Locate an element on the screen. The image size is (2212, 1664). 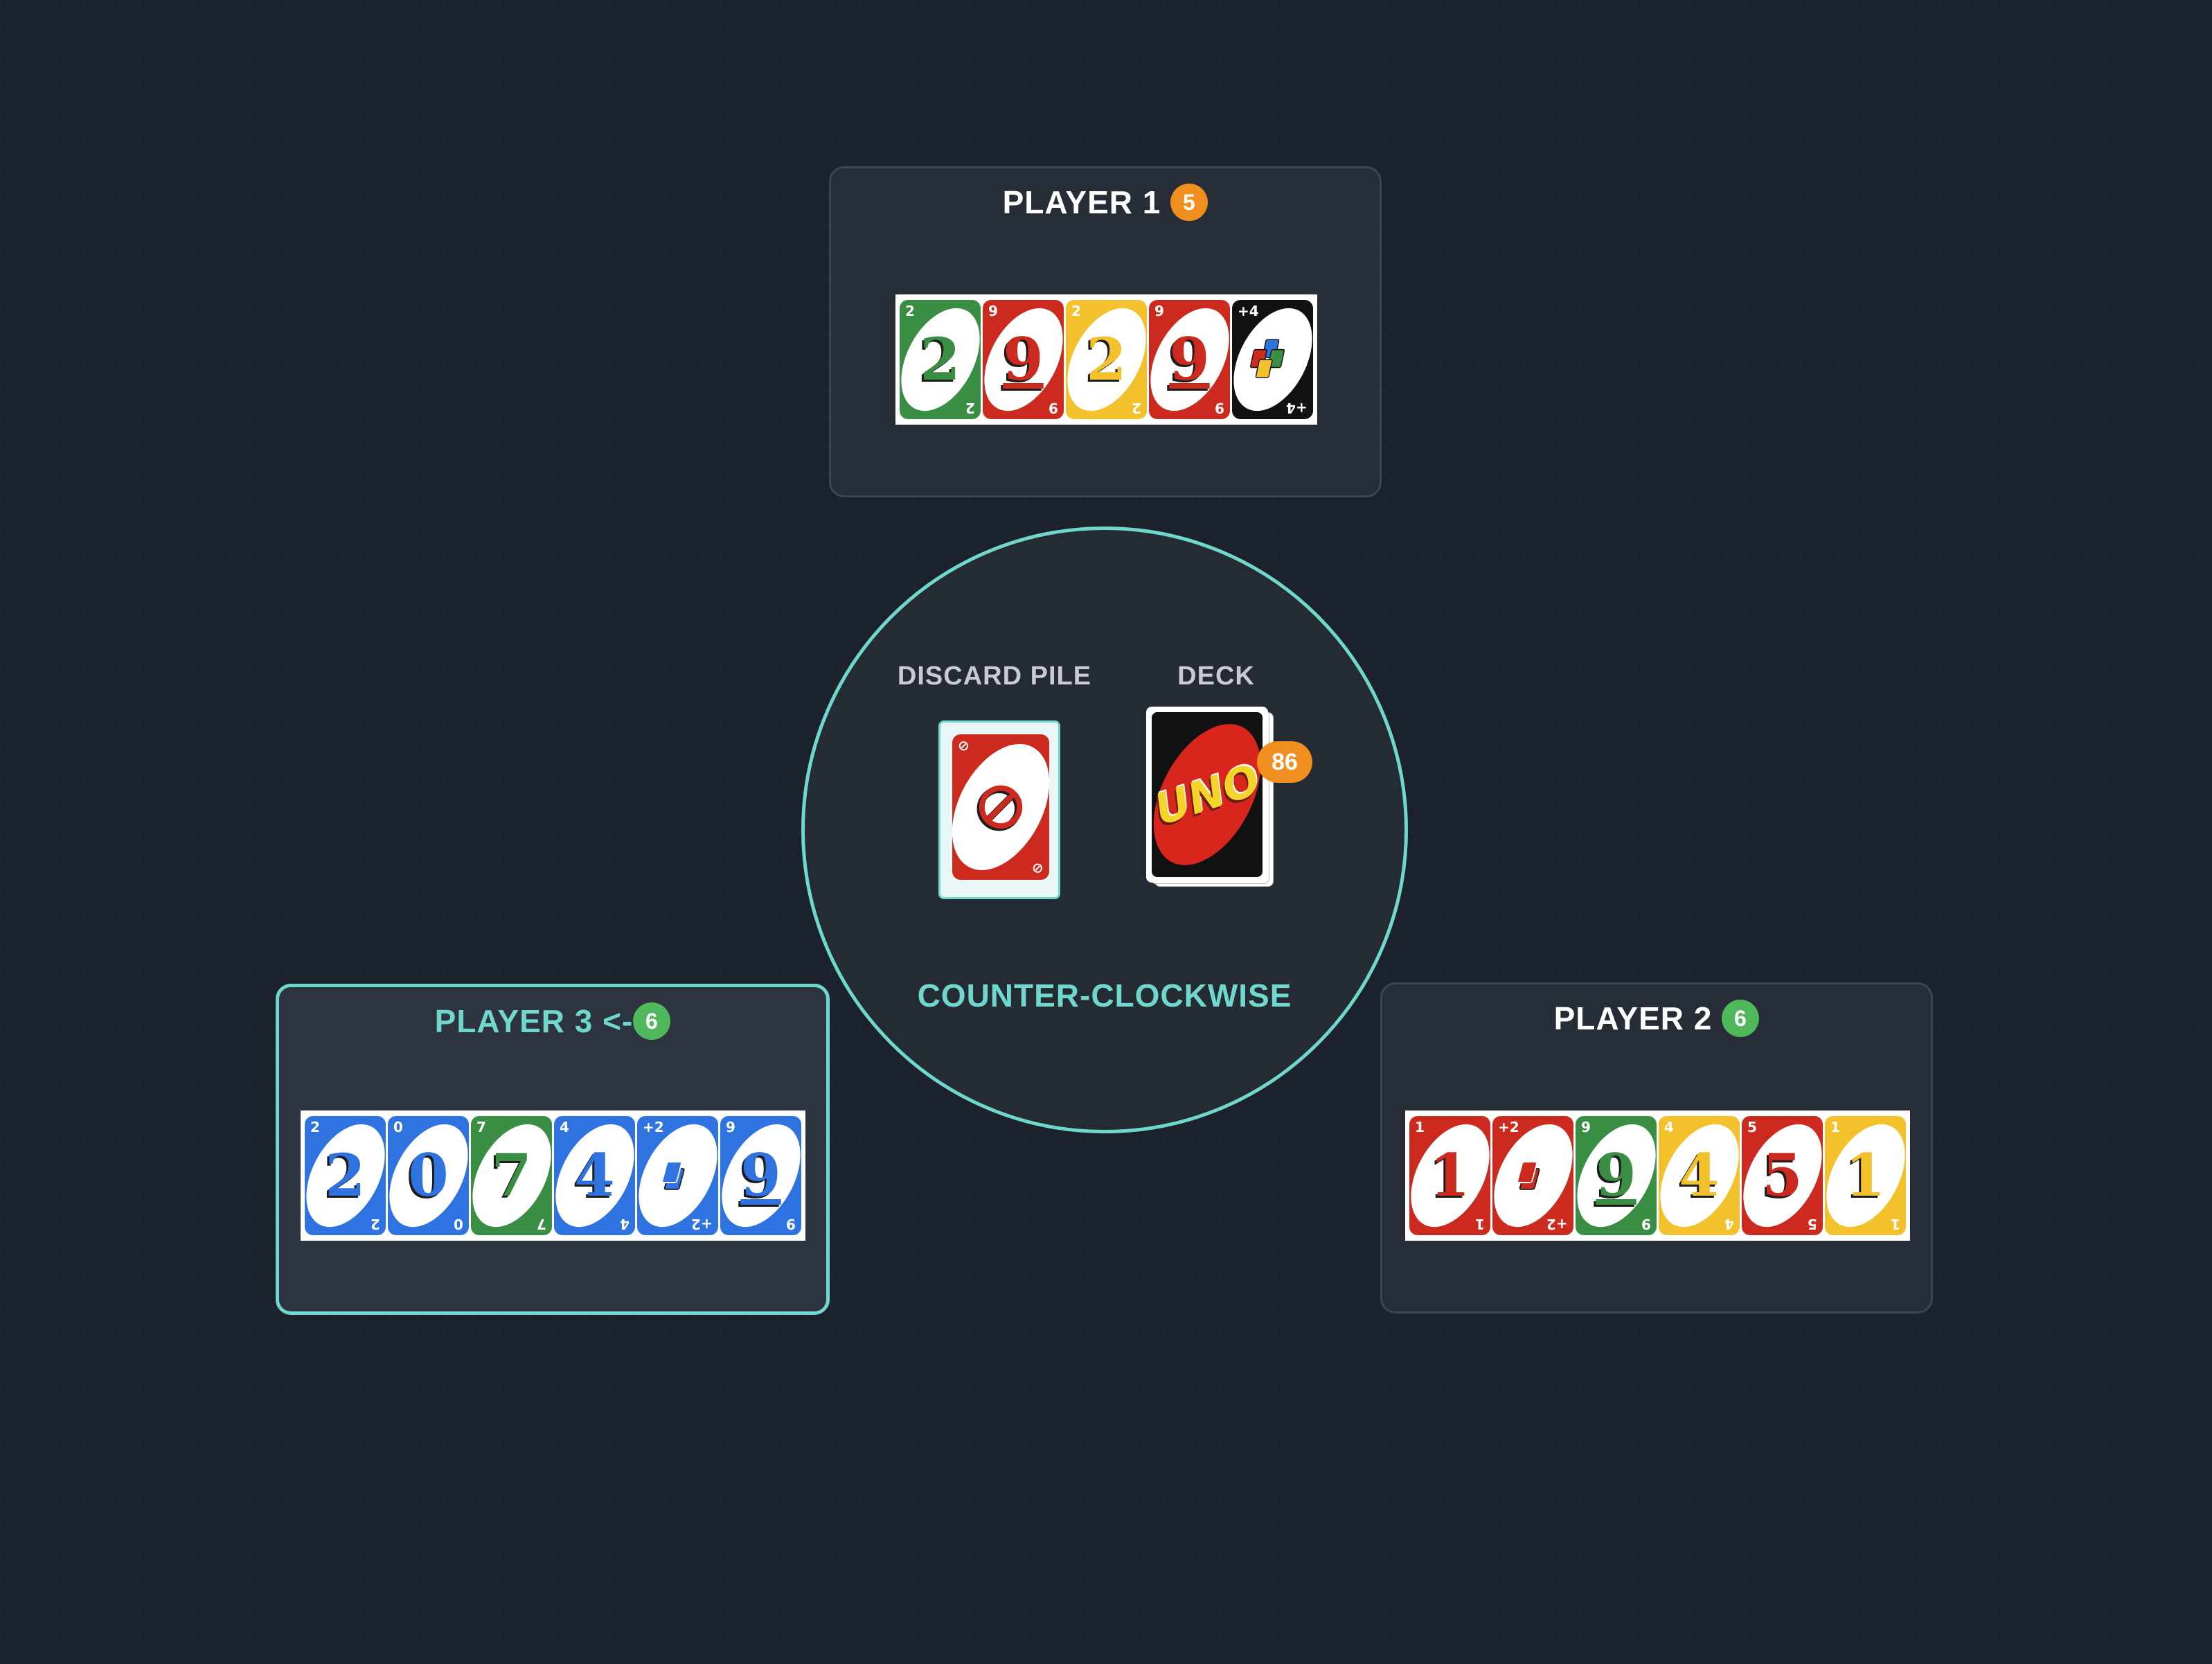
yellow-1-card: 111 is located at coordinates (1866, 1176).